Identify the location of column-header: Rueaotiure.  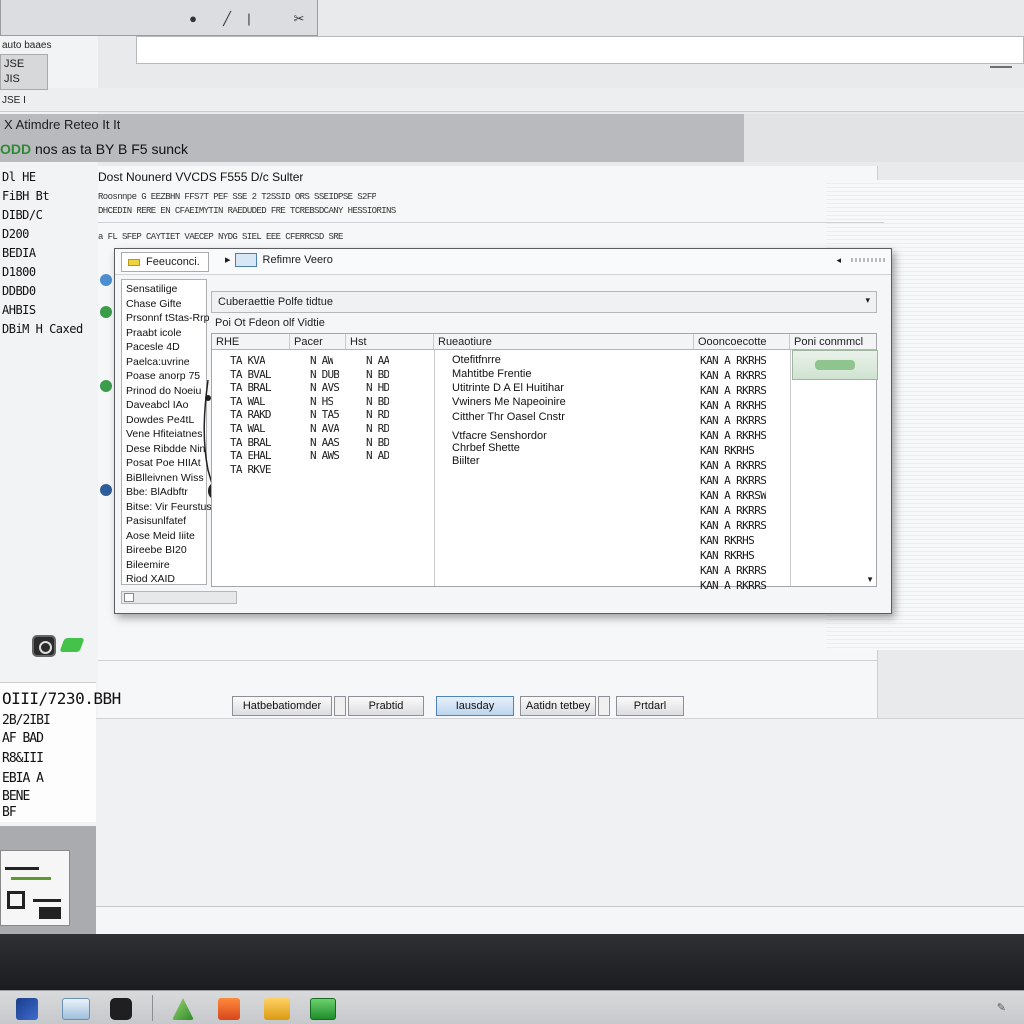
(564, 342).